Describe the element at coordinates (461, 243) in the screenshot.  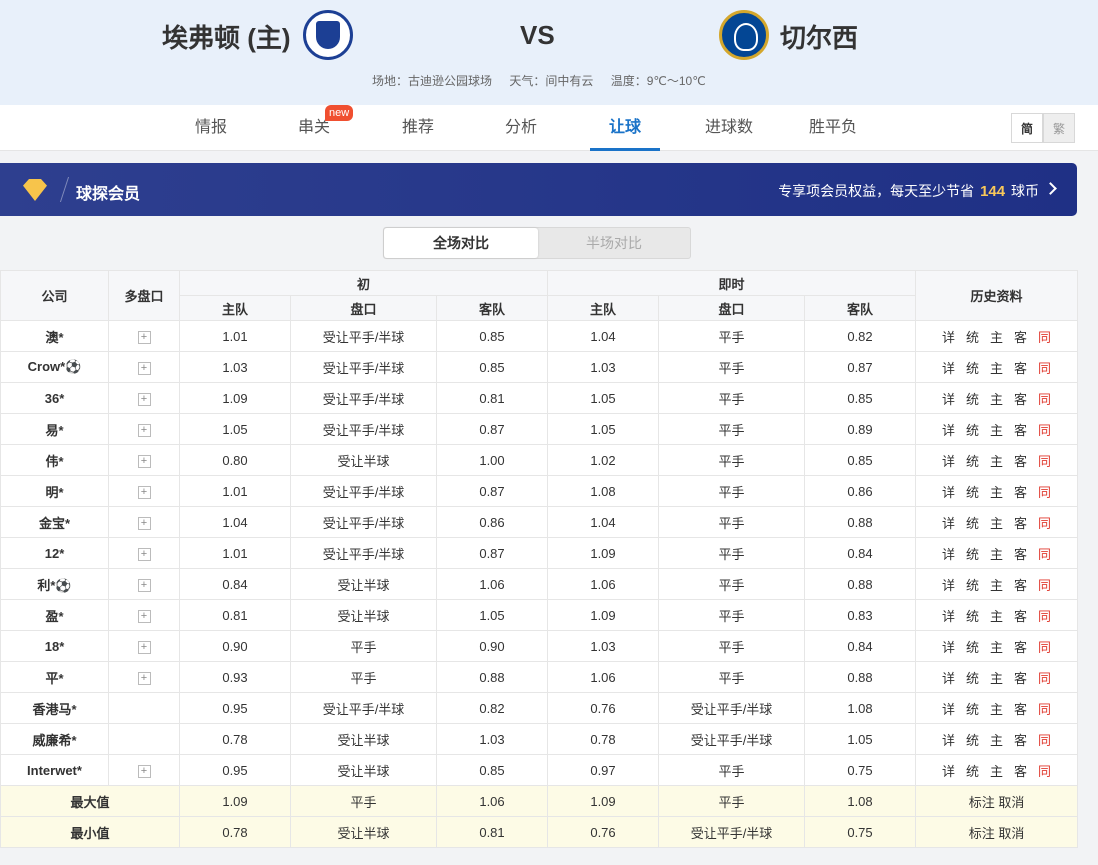
I see `full-match-compare-button: 全场对比` at that location.